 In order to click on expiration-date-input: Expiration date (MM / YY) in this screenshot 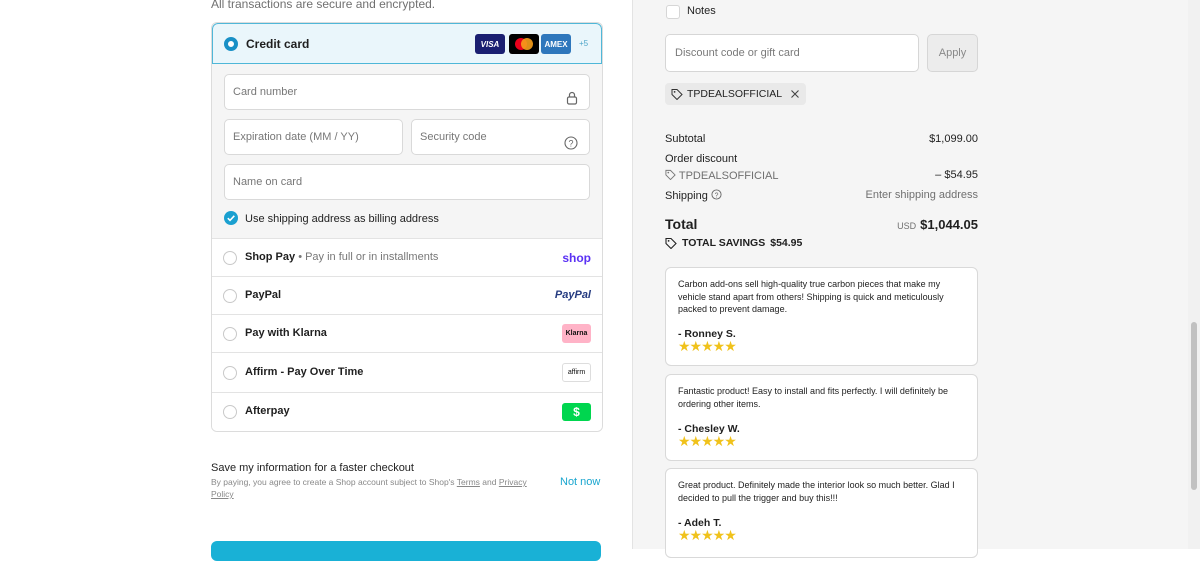, I will do `click(313, 137)`.